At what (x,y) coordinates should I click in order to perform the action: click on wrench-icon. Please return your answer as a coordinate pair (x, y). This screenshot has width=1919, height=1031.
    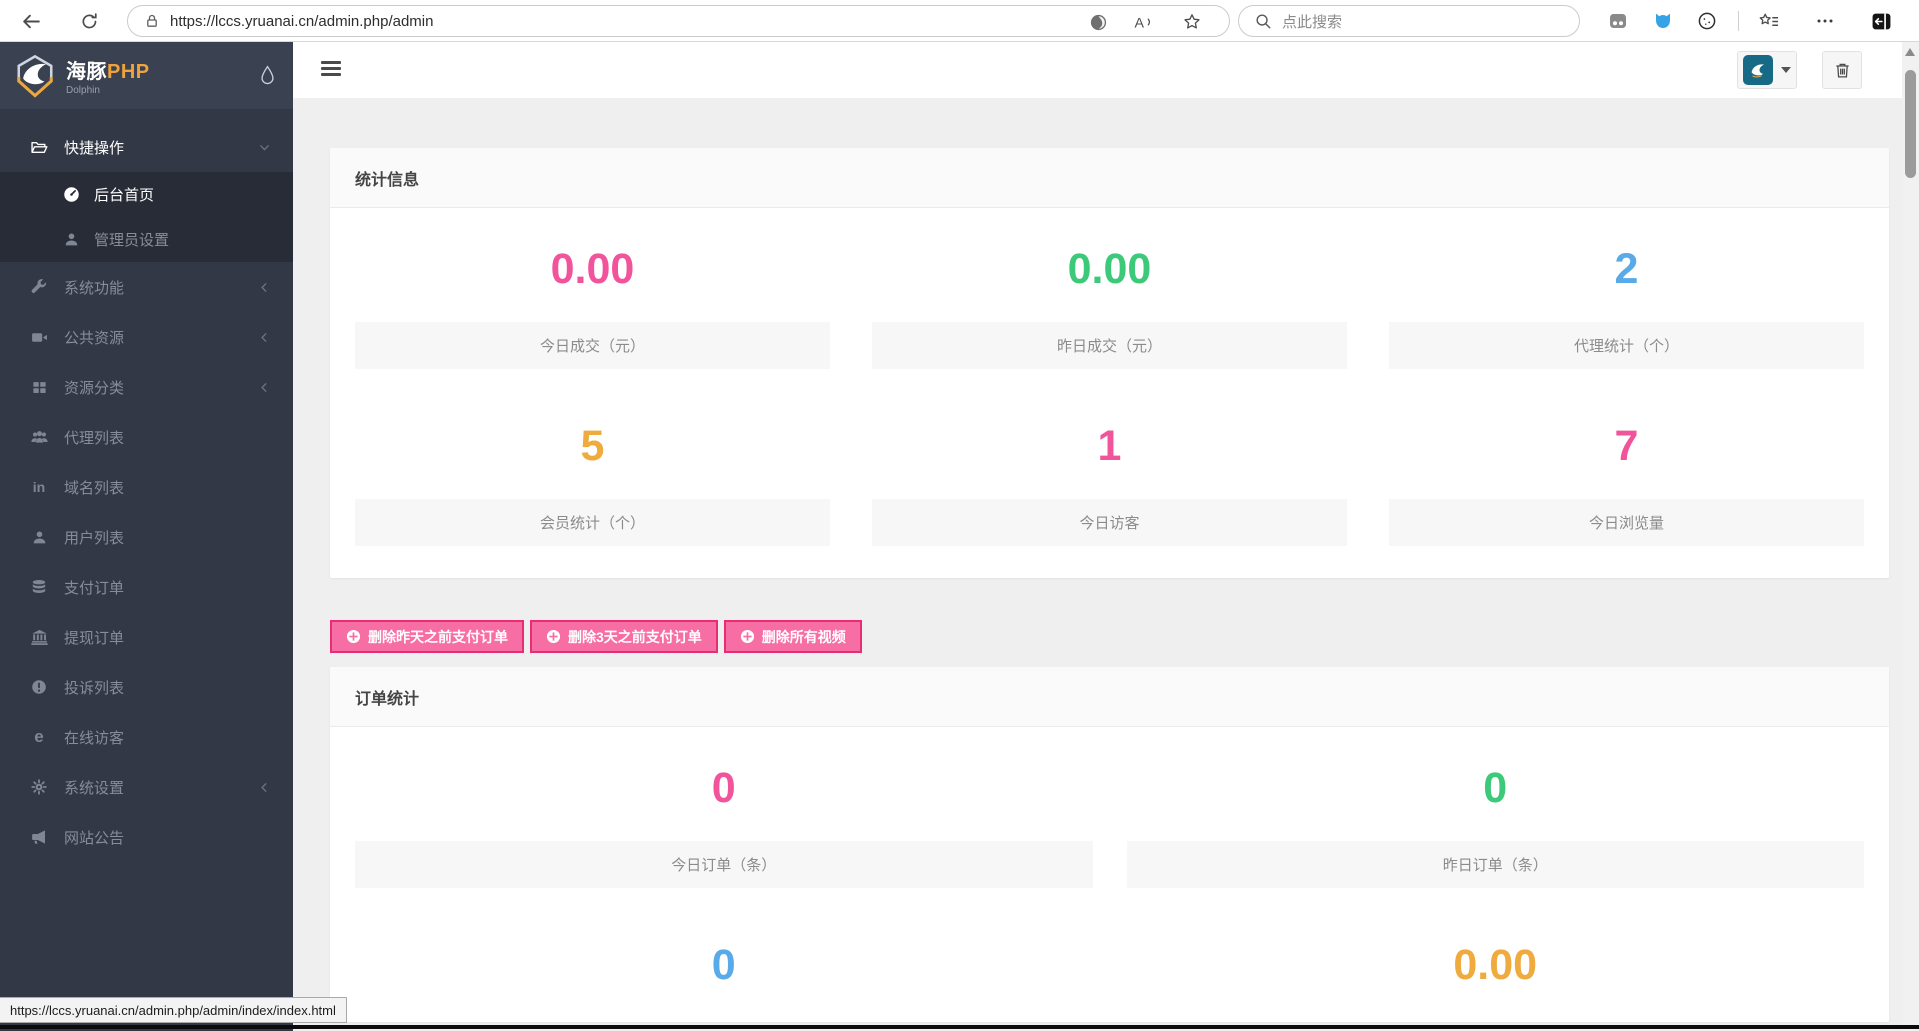
    Looking at the image, I should click on (39, 287).